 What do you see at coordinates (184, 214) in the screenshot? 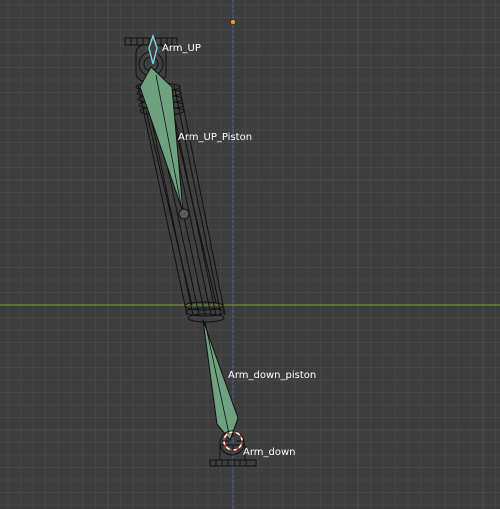
I see `bone-arm-up-piston-tail` at bounding box center [184, 214].